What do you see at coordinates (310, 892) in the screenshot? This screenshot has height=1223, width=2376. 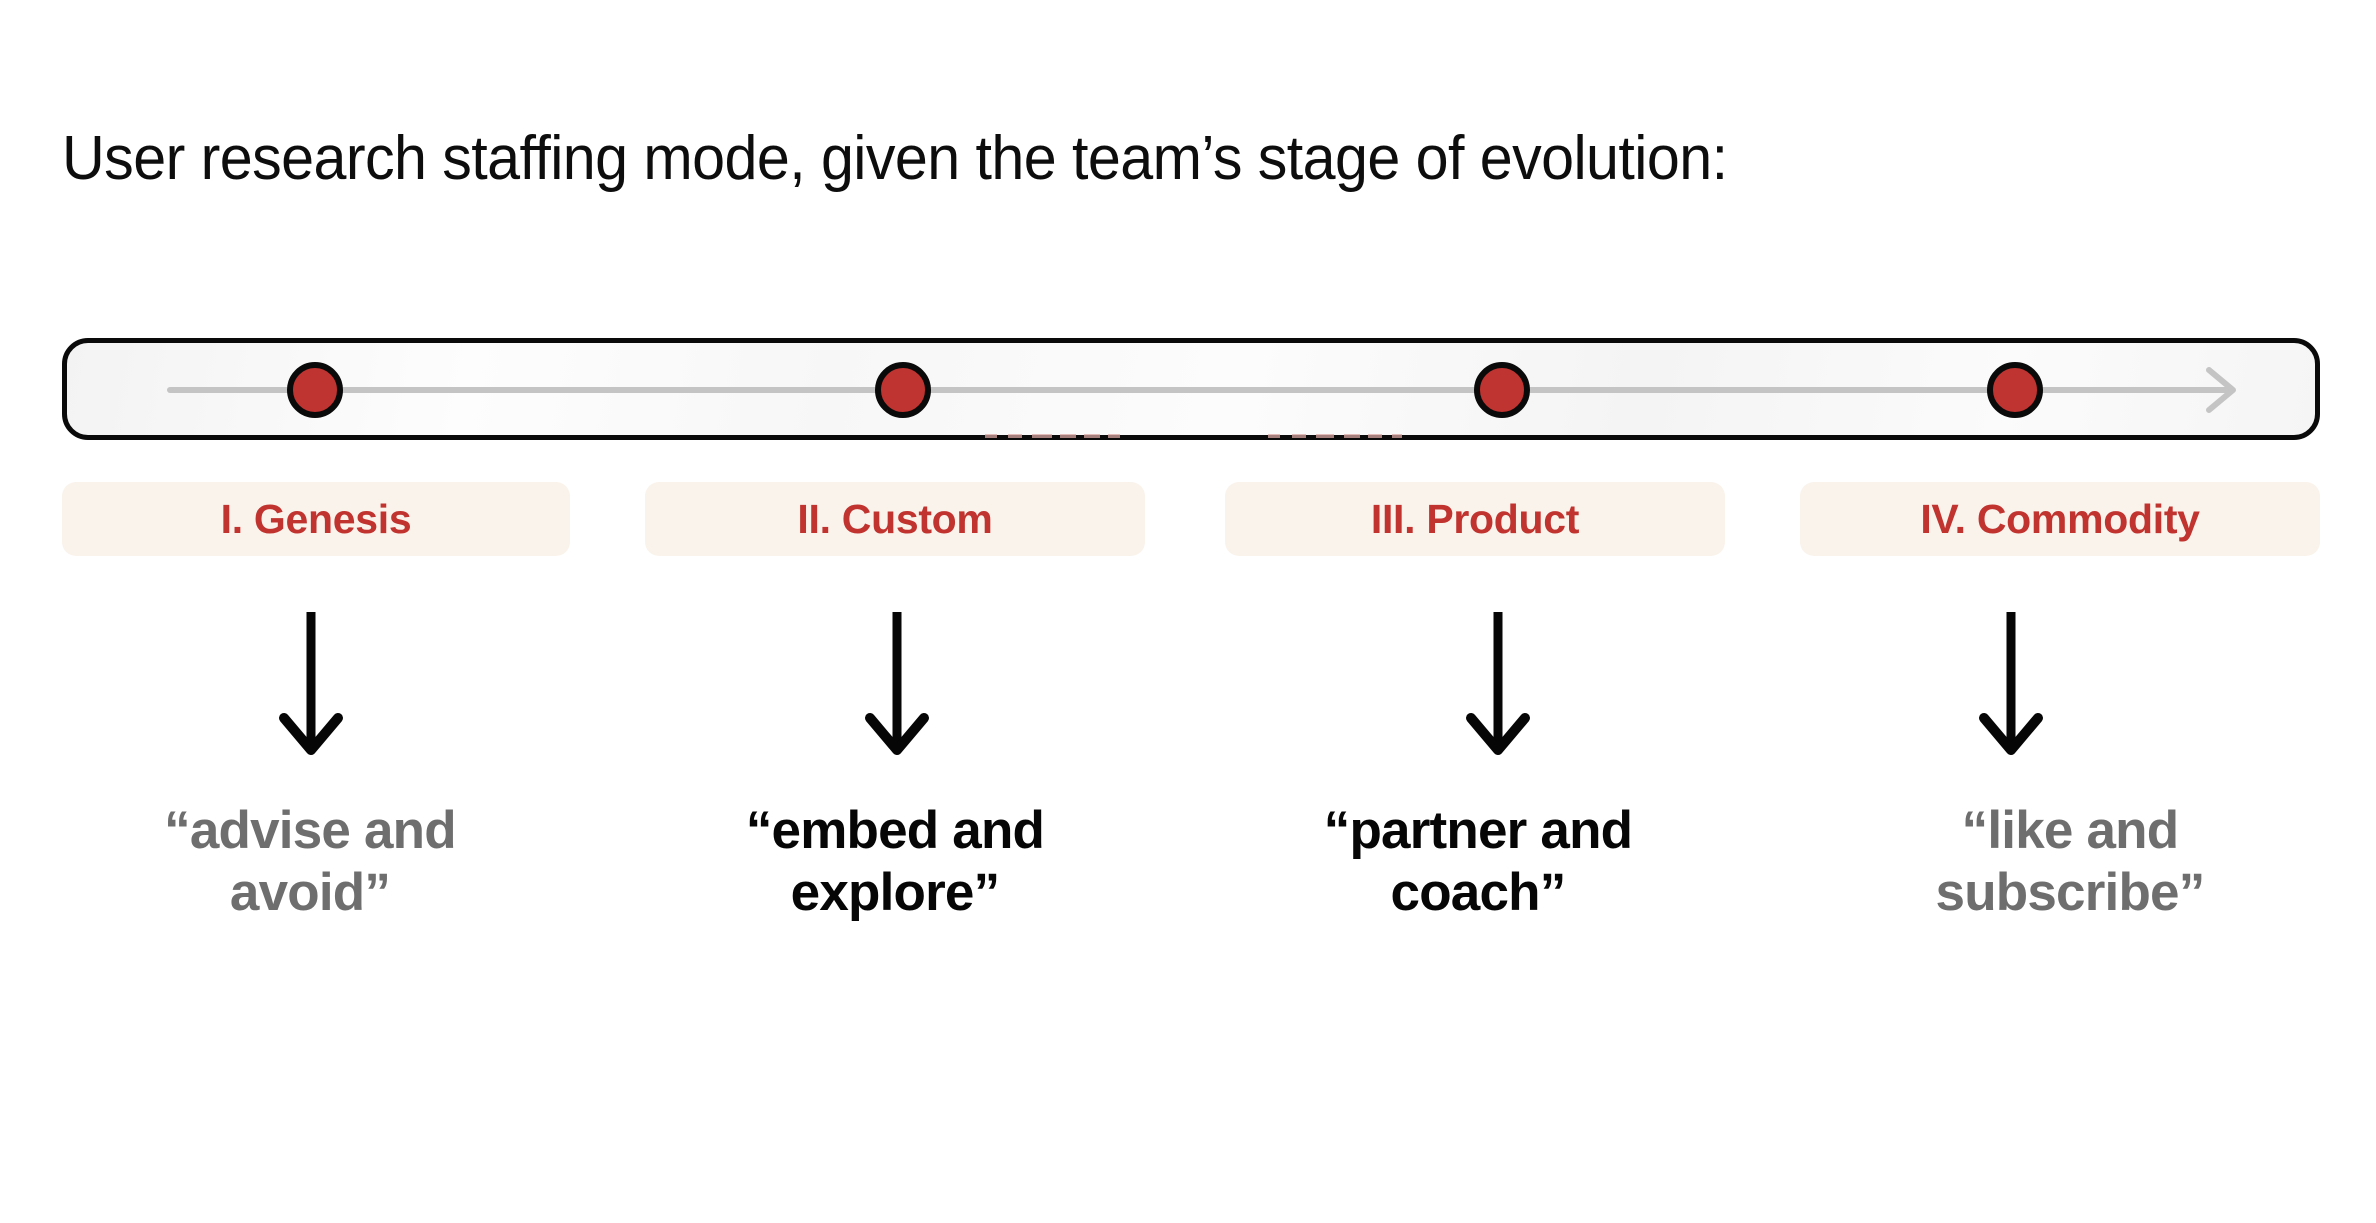 I see `caption-line-2: avoid”` at bounding box center [310, 892].